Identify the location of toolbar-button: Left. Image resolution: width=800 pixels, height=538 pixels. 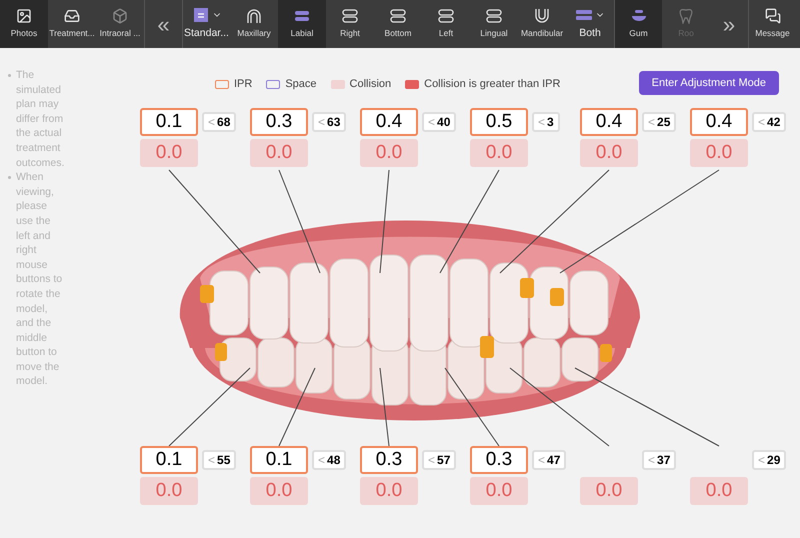
(446, 24).